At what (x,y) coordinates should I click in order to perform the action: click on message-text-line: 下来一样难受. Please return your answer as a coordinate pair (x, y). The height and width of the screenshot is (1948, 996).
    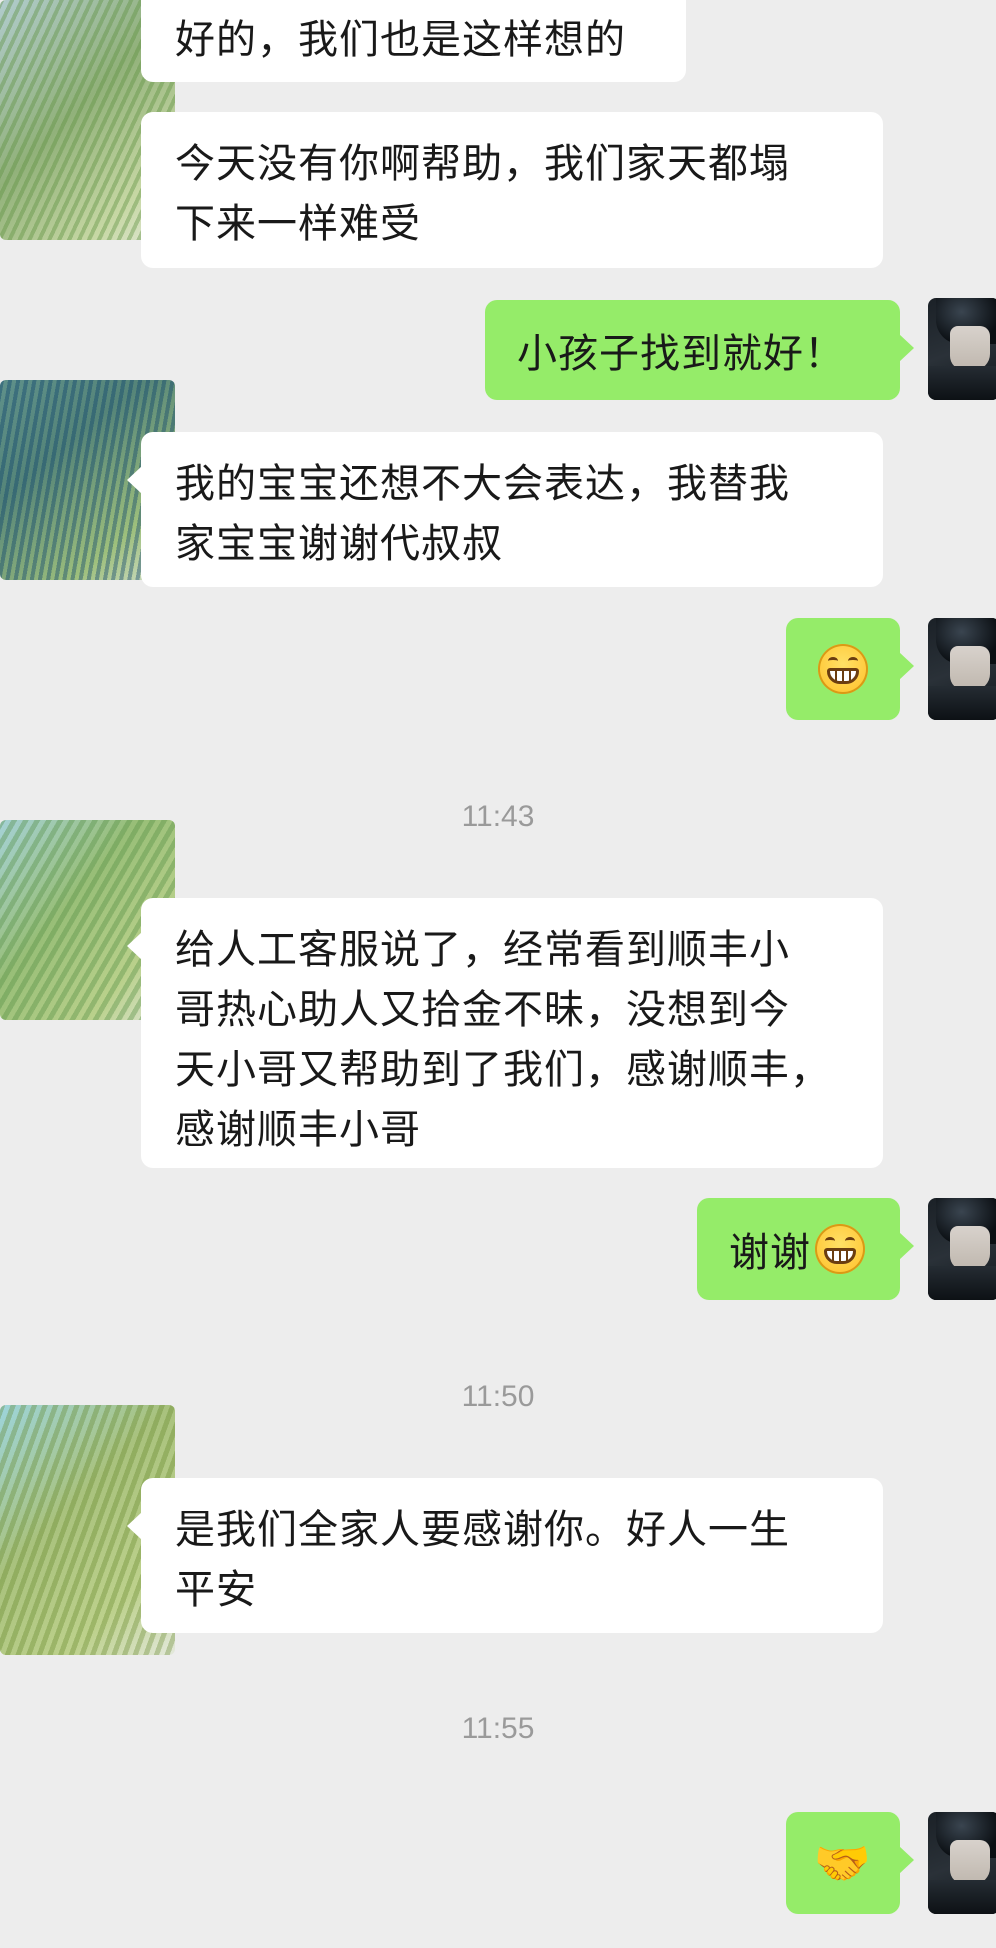
    Looking at the image, I should click on (298, 224).